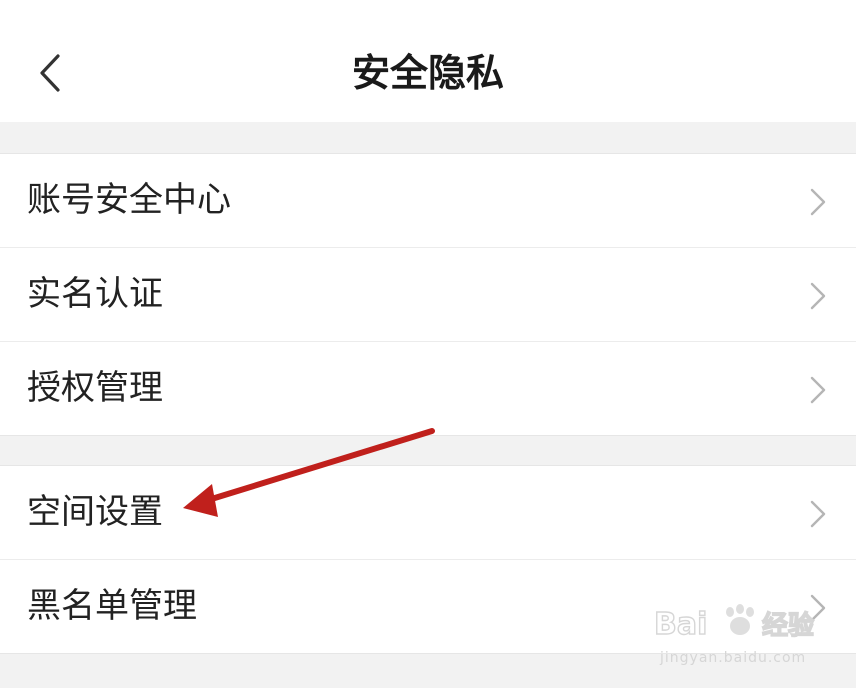 The height and width of the screenshot is (688, 856). Describe the element at coordinates (95, 388) in the screenshot. I see `menu-item-label: 授权管理` at that location.